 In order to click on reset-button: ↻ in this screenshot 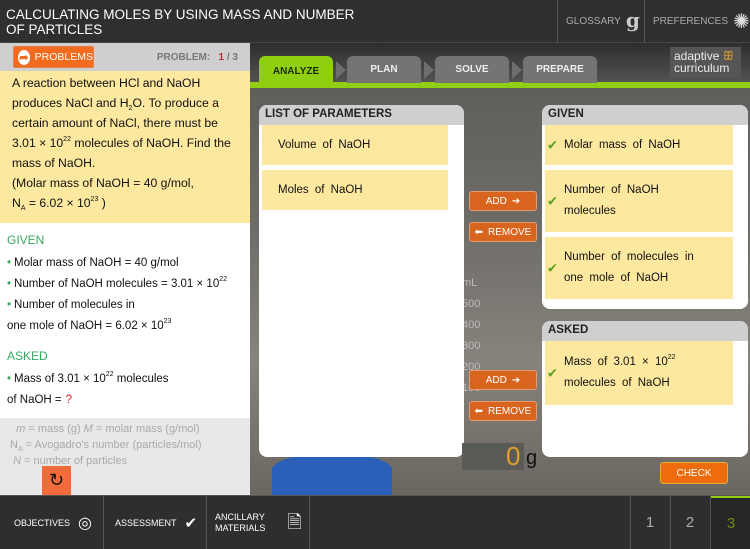, I will do `click(56, 480)`.